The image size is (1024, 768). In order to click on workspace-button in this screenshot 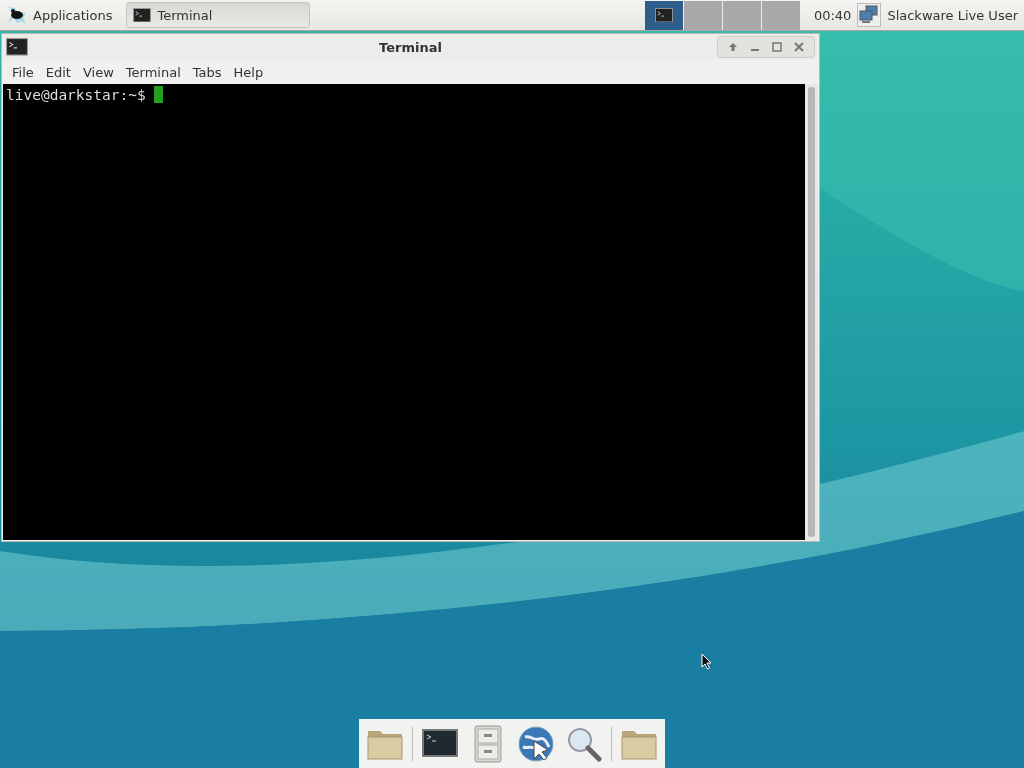, I will do `click(663, 15)`.